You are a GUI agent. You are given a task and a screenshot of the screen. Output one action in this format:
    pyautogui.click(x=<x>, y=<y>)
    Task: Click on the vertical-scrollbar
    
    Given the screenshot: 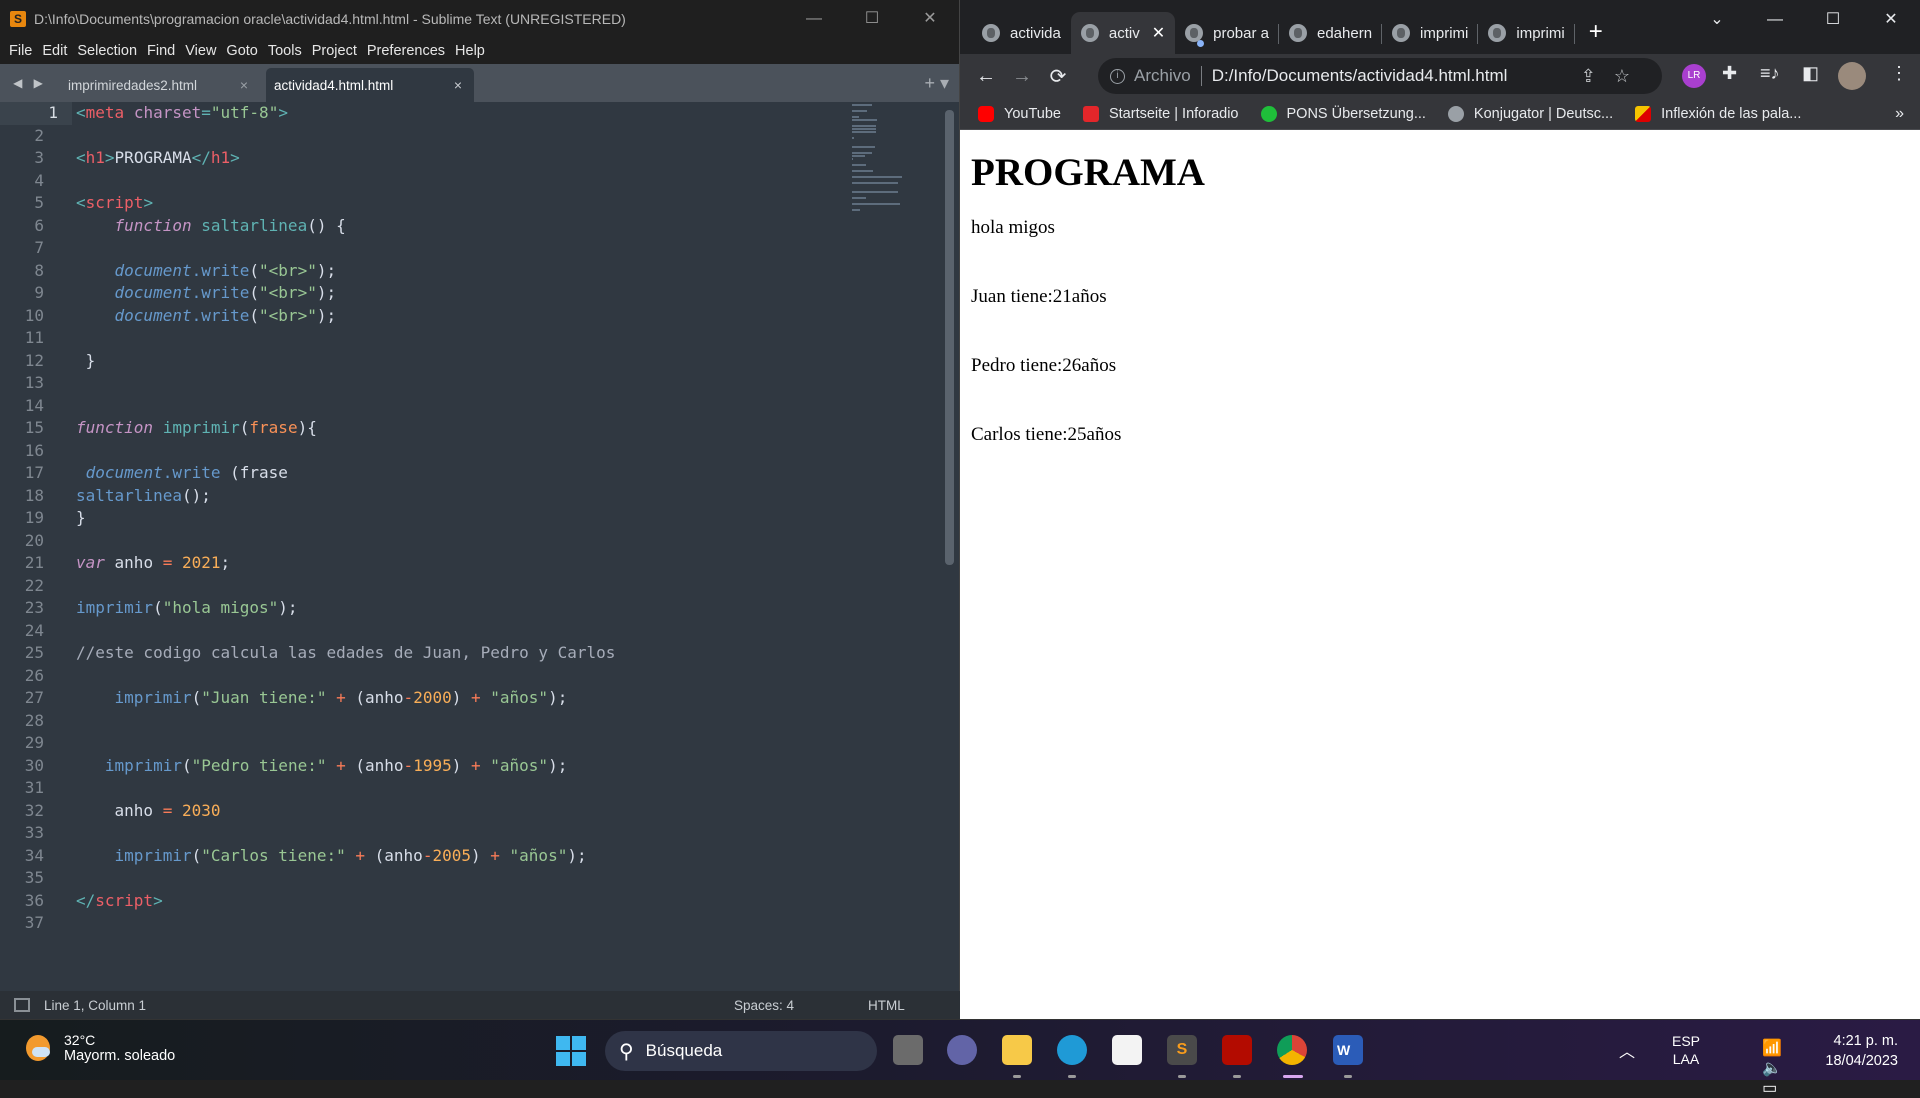 What is the action you would take?
    pyautogui.click(x=949, y=337)
    